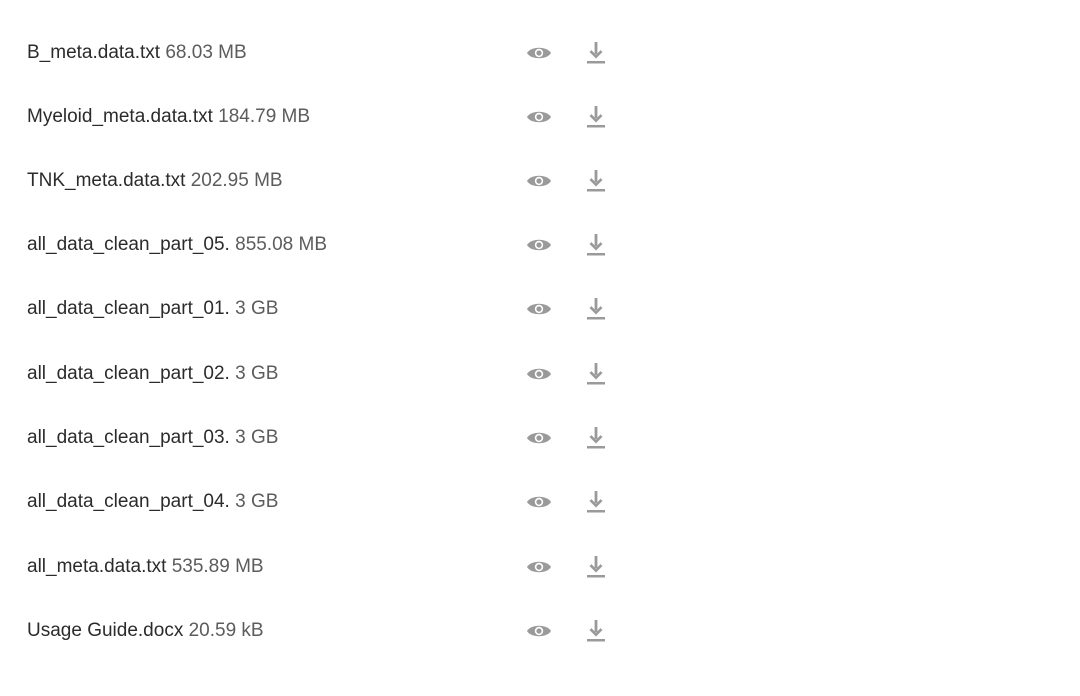 This screenshot has width=1080, height=696. Describe the element at coordinates (206, 52) in the screenshot. I see `file-size: 68.03 MB` at that location.